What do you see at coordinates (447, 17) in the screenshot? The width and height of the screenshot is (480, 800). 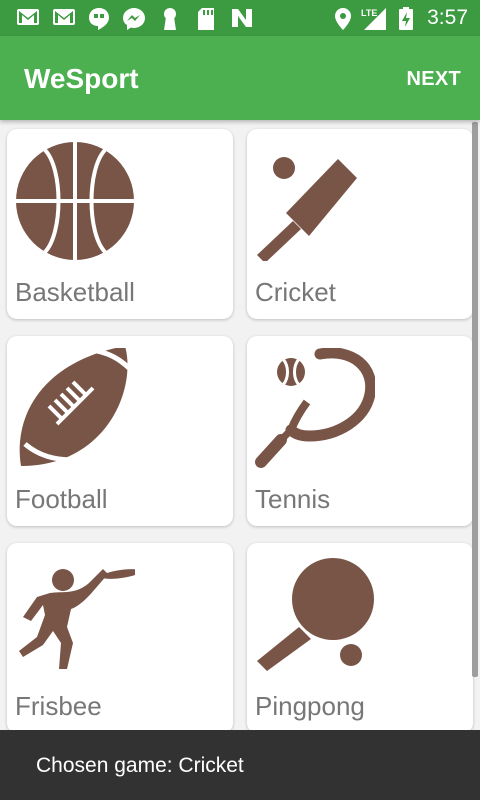 I see `status-time: 3:57` at bounding box center [447, 17].